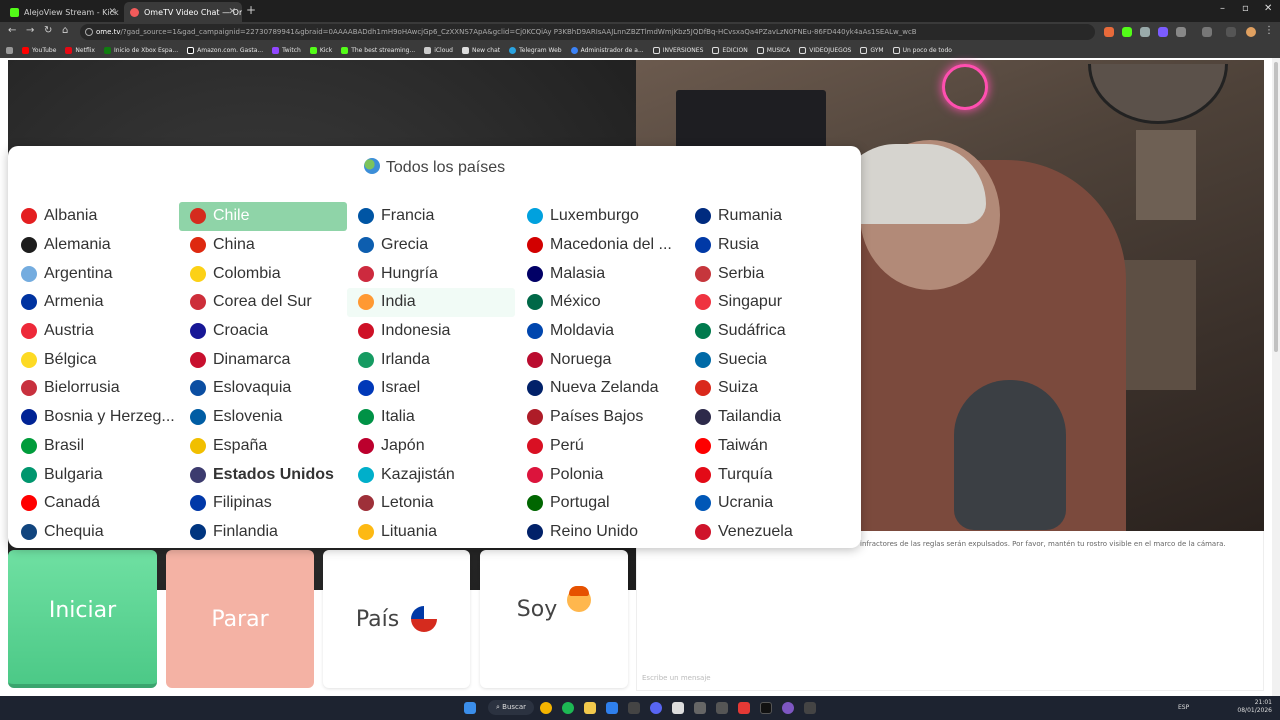  I want to click on country-option: Israel, so click(431, 388).